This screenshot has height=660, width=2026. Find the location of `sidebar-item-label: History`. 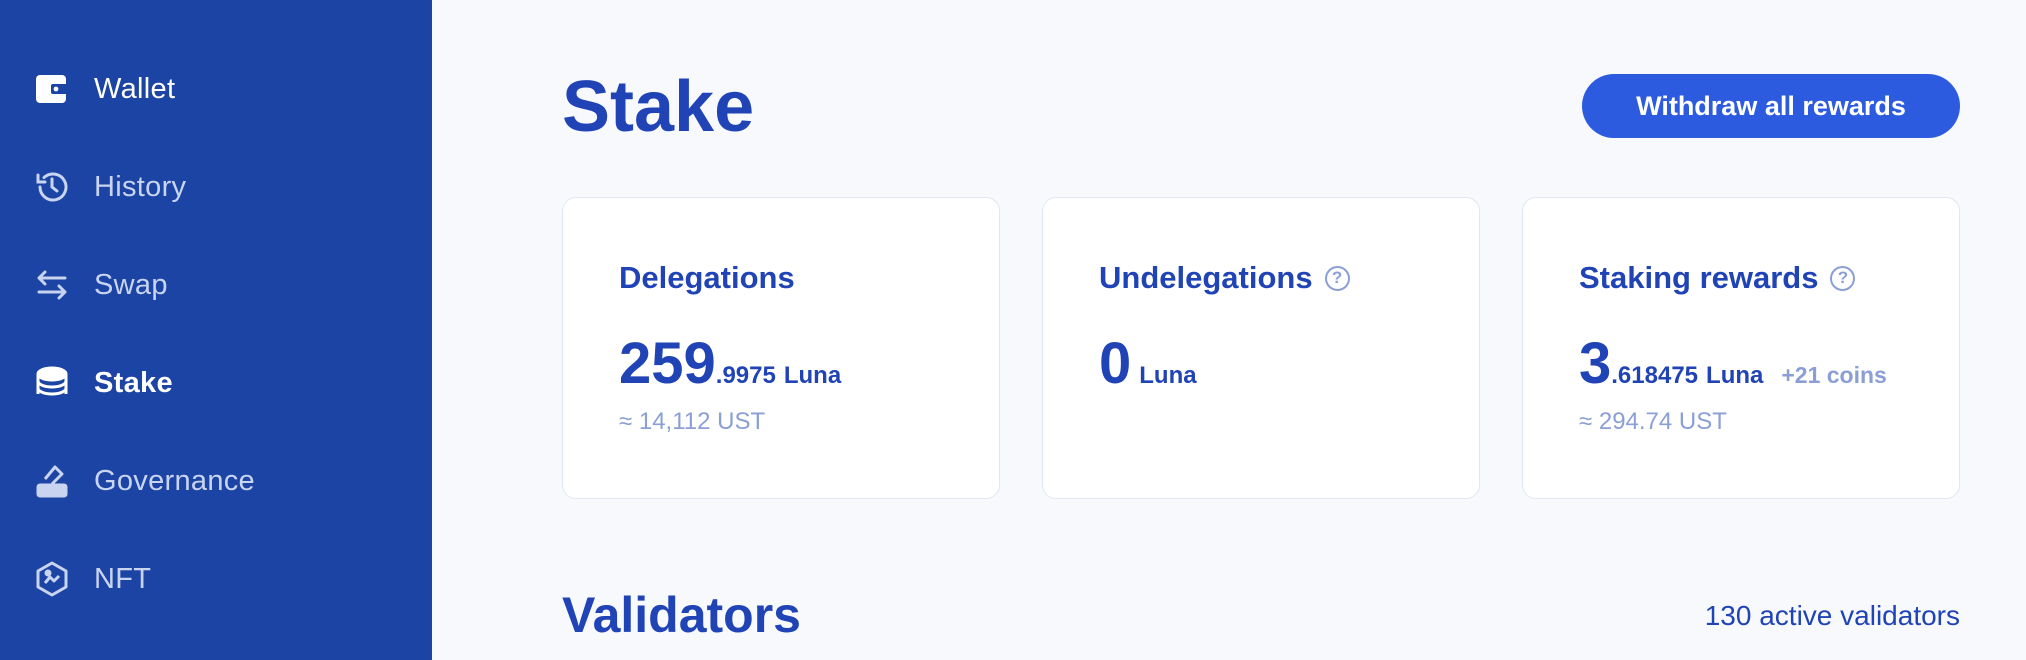

sidebar-item-label: History is located at coordinates (140, 186).